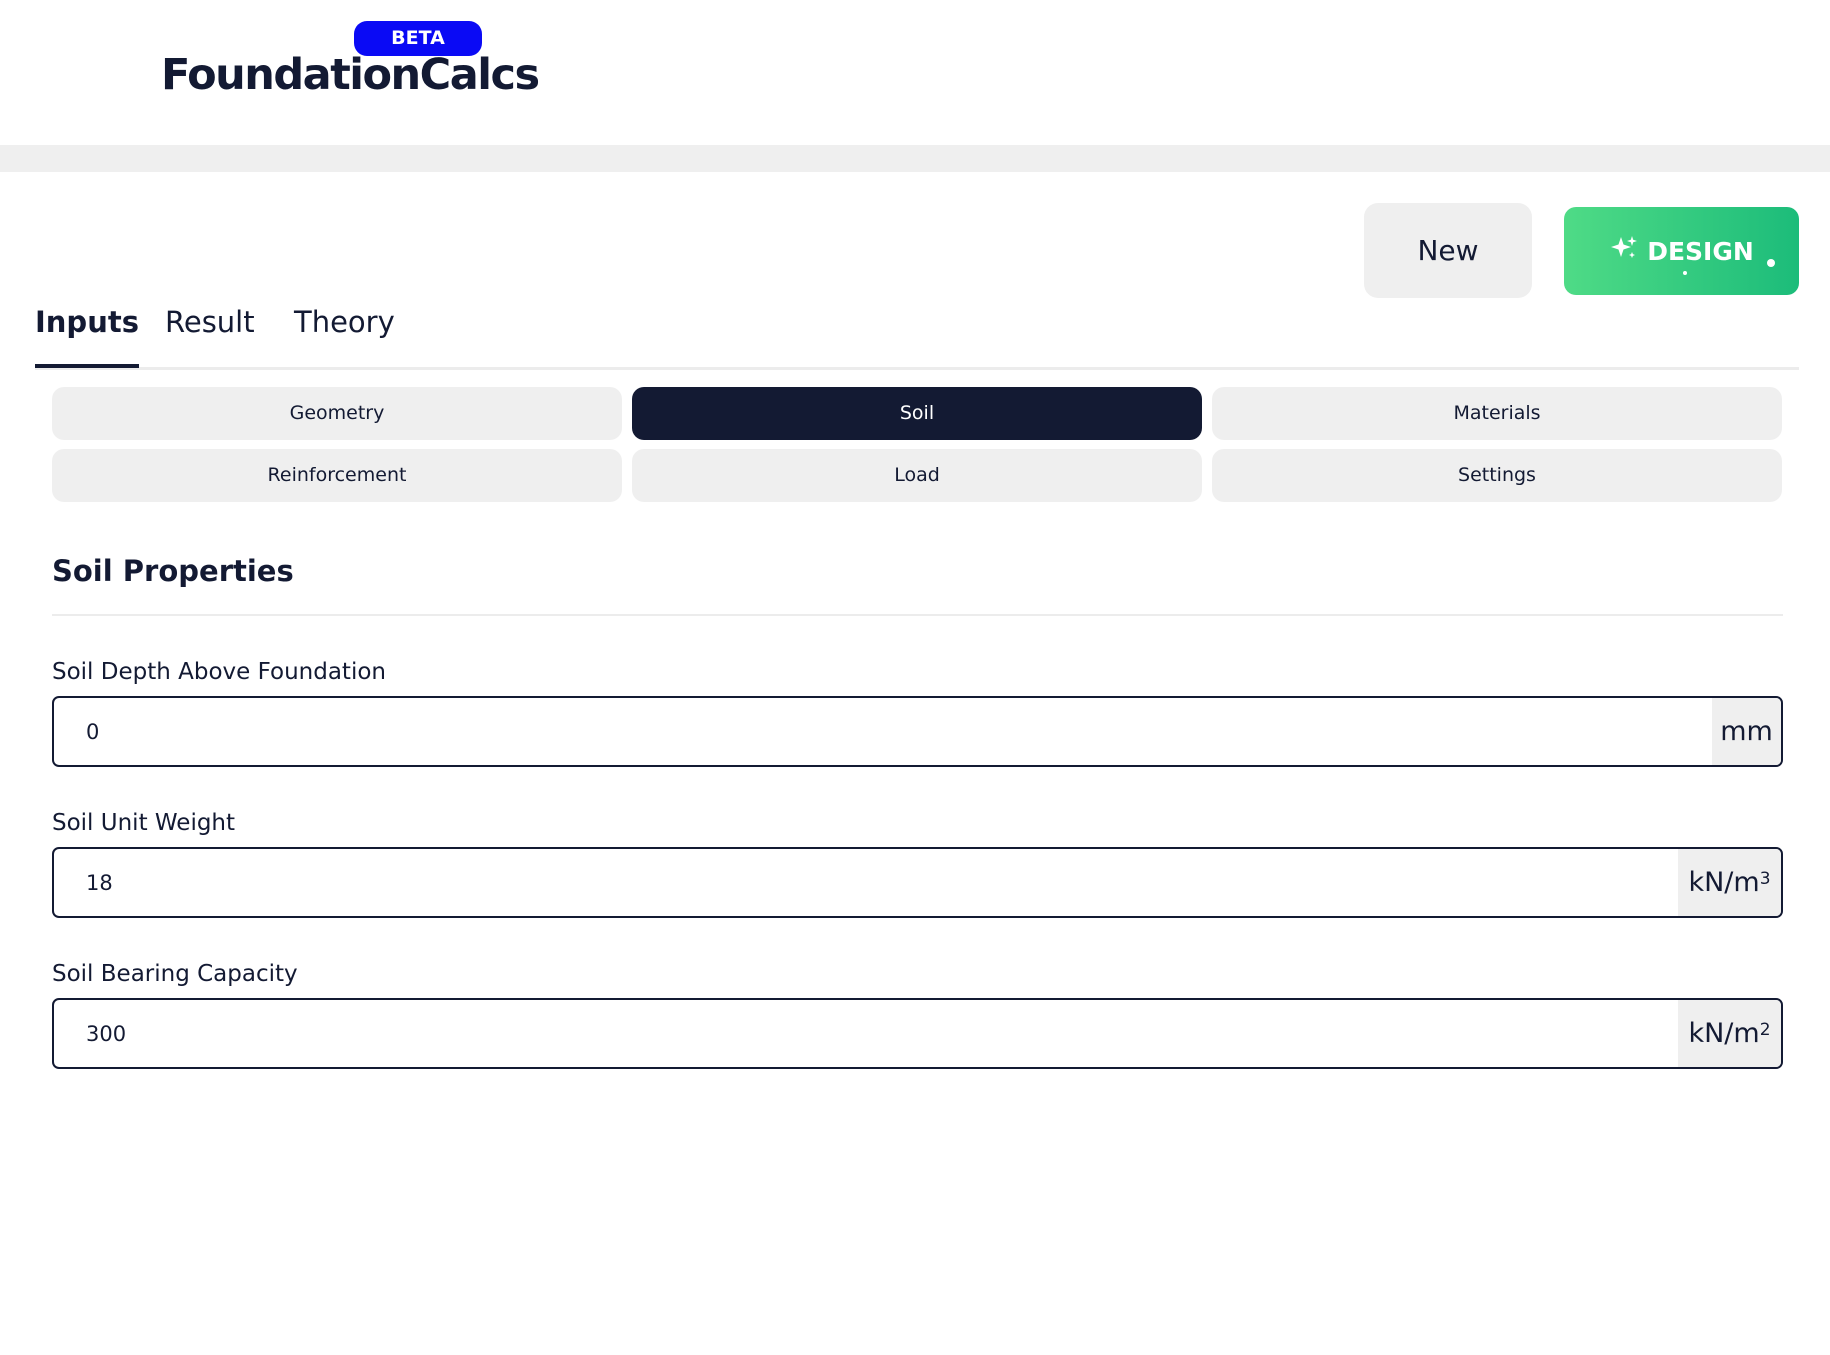 This screenshot has height=1355, width=1830. Describe the element at coordinates (917, 475) in the screenshot. I see `subtab-load: Load` at that location.